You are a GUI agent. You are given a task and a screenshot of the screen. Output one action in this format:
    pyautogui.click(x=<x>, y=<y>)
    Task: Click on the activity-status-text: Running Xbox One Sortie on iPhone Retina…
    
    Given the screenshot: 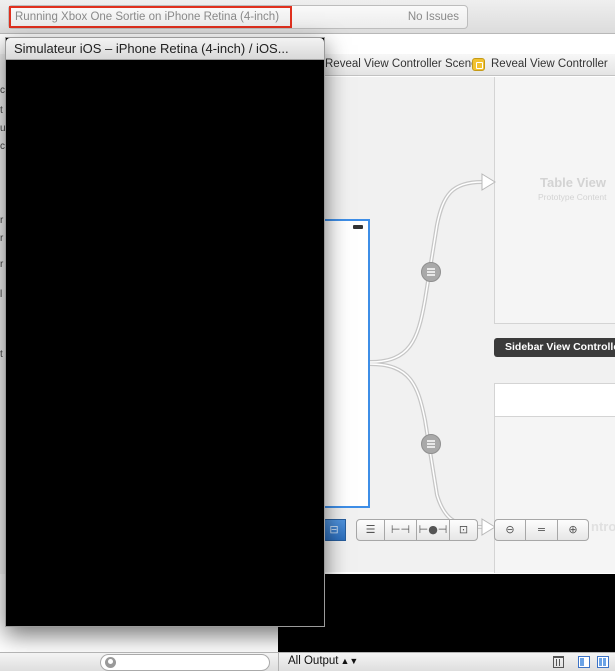 What is the action you would take?
    pyautogui.click(x=150, y=17)
    